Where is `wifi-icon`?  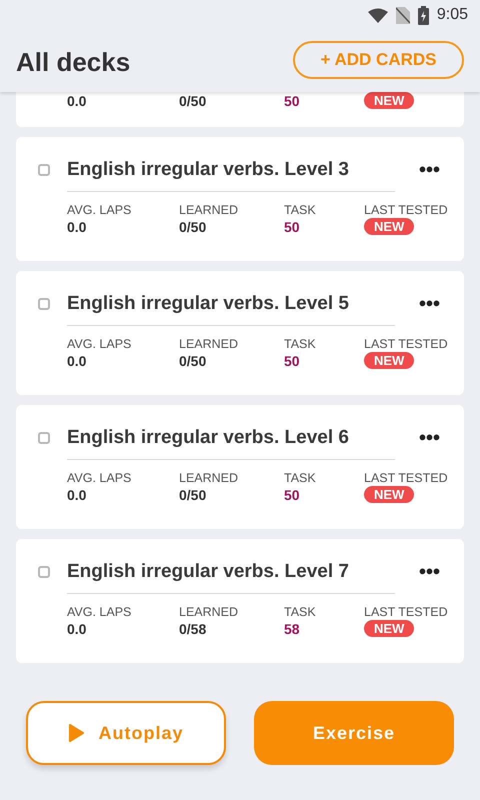 wifi-icon is located at coordinates (378, 15).